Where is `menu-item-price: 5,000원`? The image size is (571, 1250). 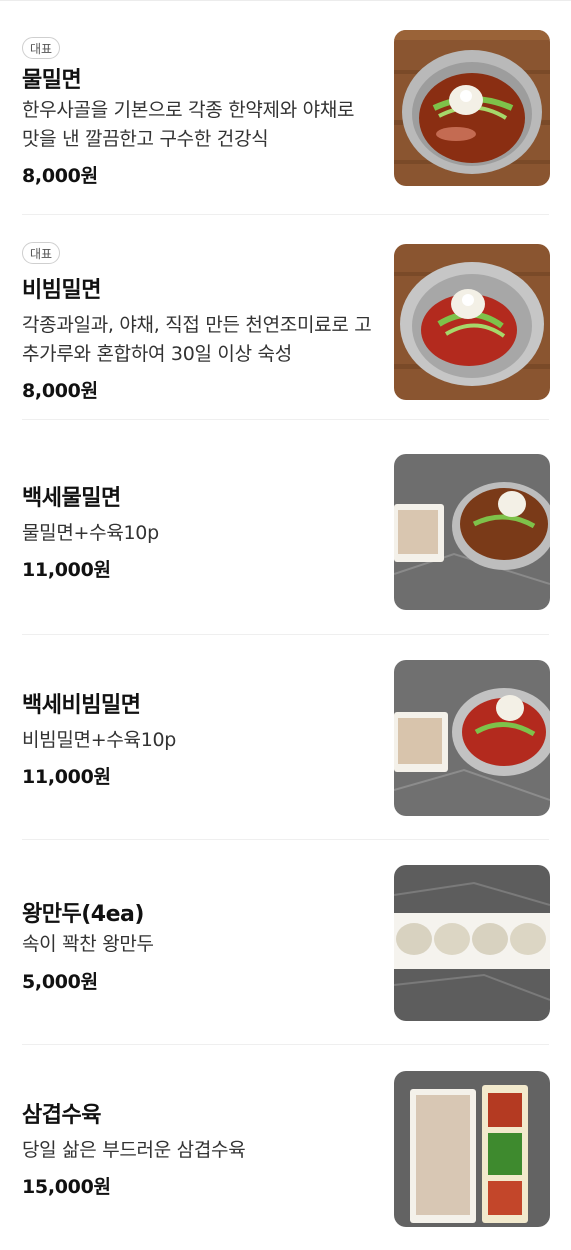
menu-item-price: 5,000원 is located at coordinates (60, 982).